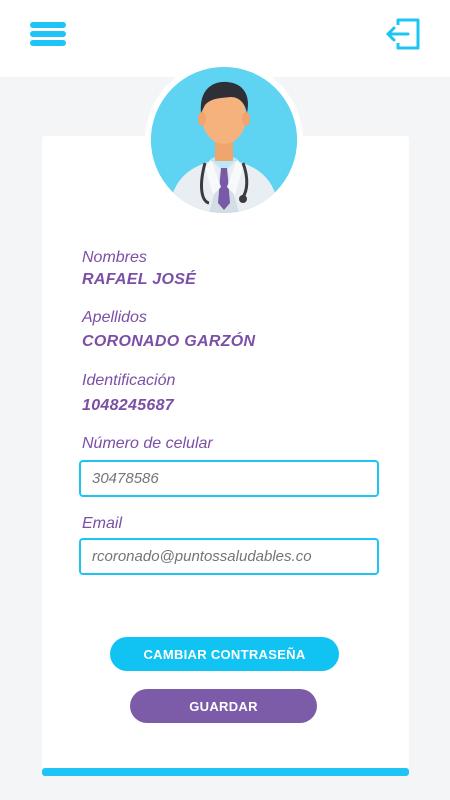 This screenshot has height=800, width=450. What do you see at coordinates (139, 279) in the screenshot?
I see `nombres-value: RAFAEL JOSÉ` at bounding box center [139, 279].